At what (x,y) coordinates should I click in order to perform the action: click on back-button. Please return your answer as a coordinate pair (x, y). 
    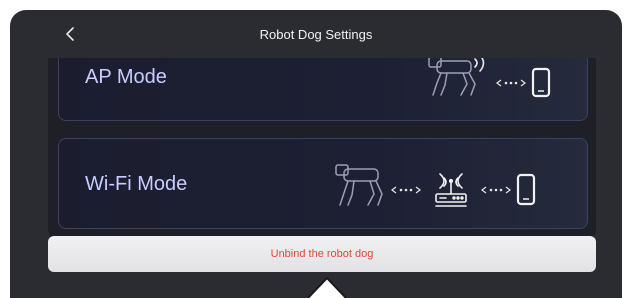
    Looking at the image, I should click on (71, 34).